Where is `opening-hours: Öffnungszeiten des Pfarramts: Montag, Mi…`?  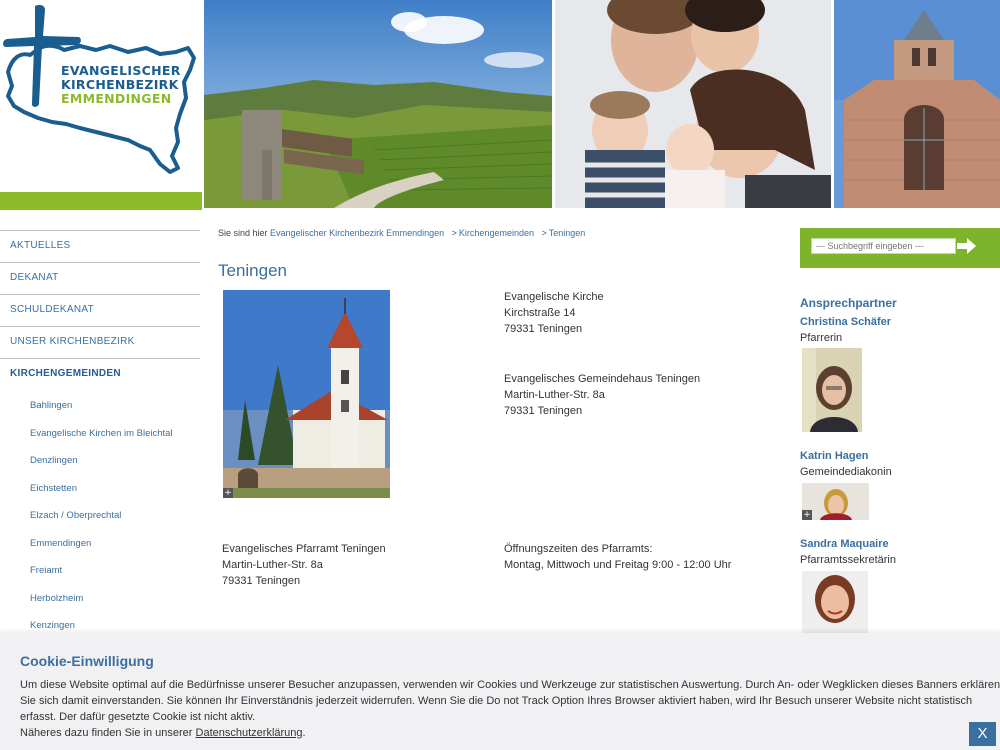
opening-hours: Öffnungszeiten des Pfarramts: Montag, Mi… is located at coordinates (617, 557).